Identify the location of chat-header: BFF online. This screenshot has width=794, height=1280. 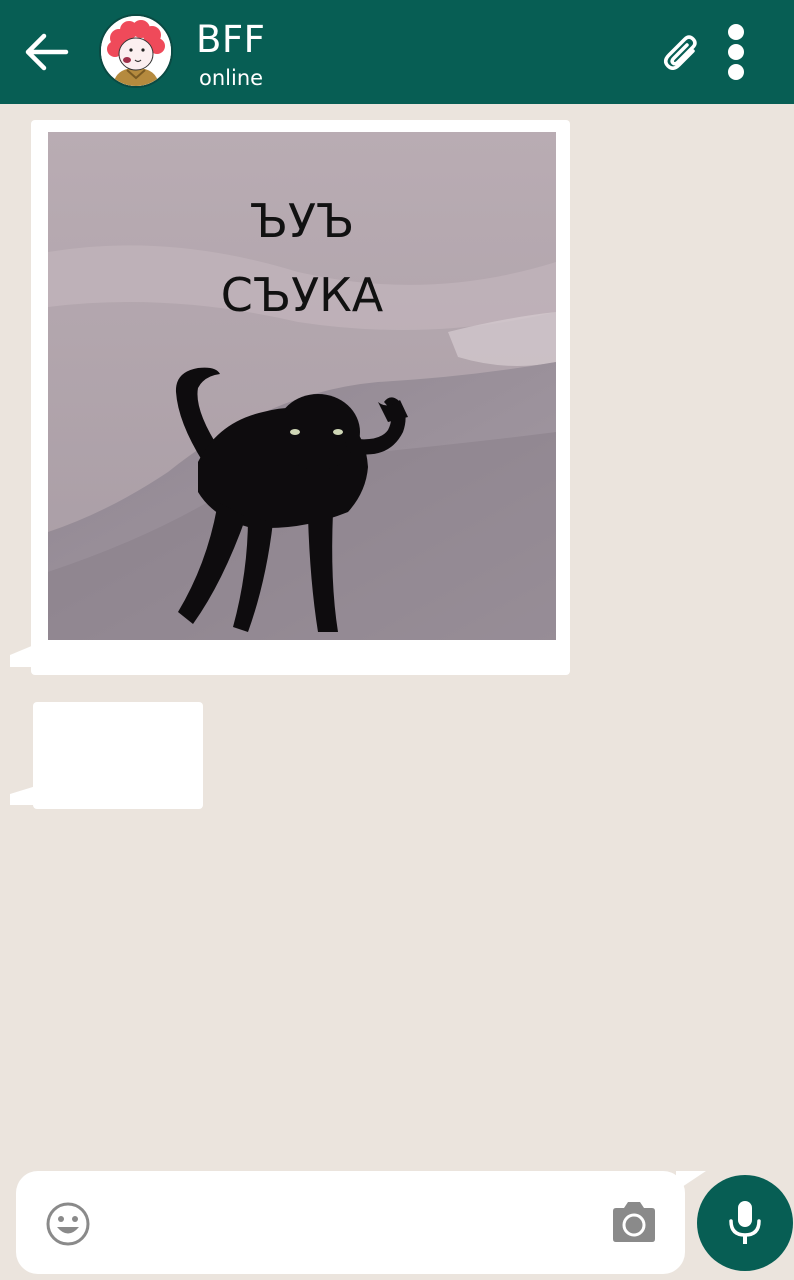
(397, 52).